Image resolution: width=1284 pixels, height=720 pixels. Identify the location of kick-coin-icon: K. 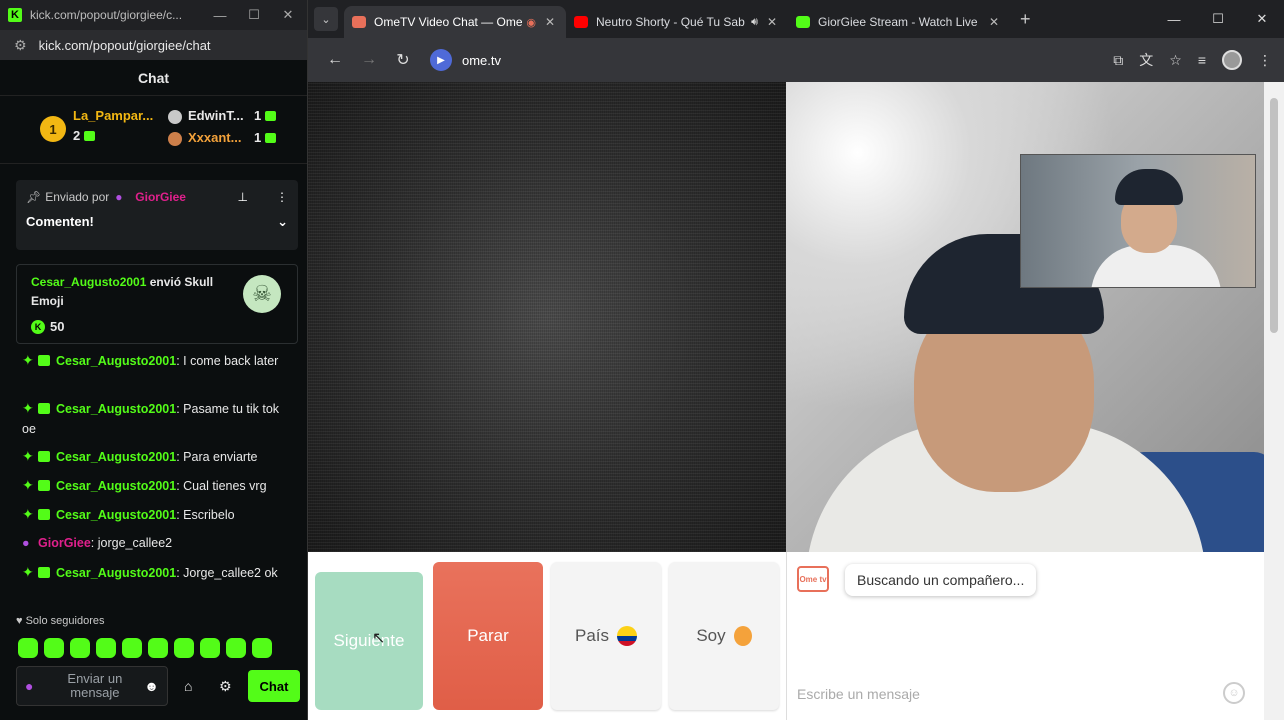
(38, 326).